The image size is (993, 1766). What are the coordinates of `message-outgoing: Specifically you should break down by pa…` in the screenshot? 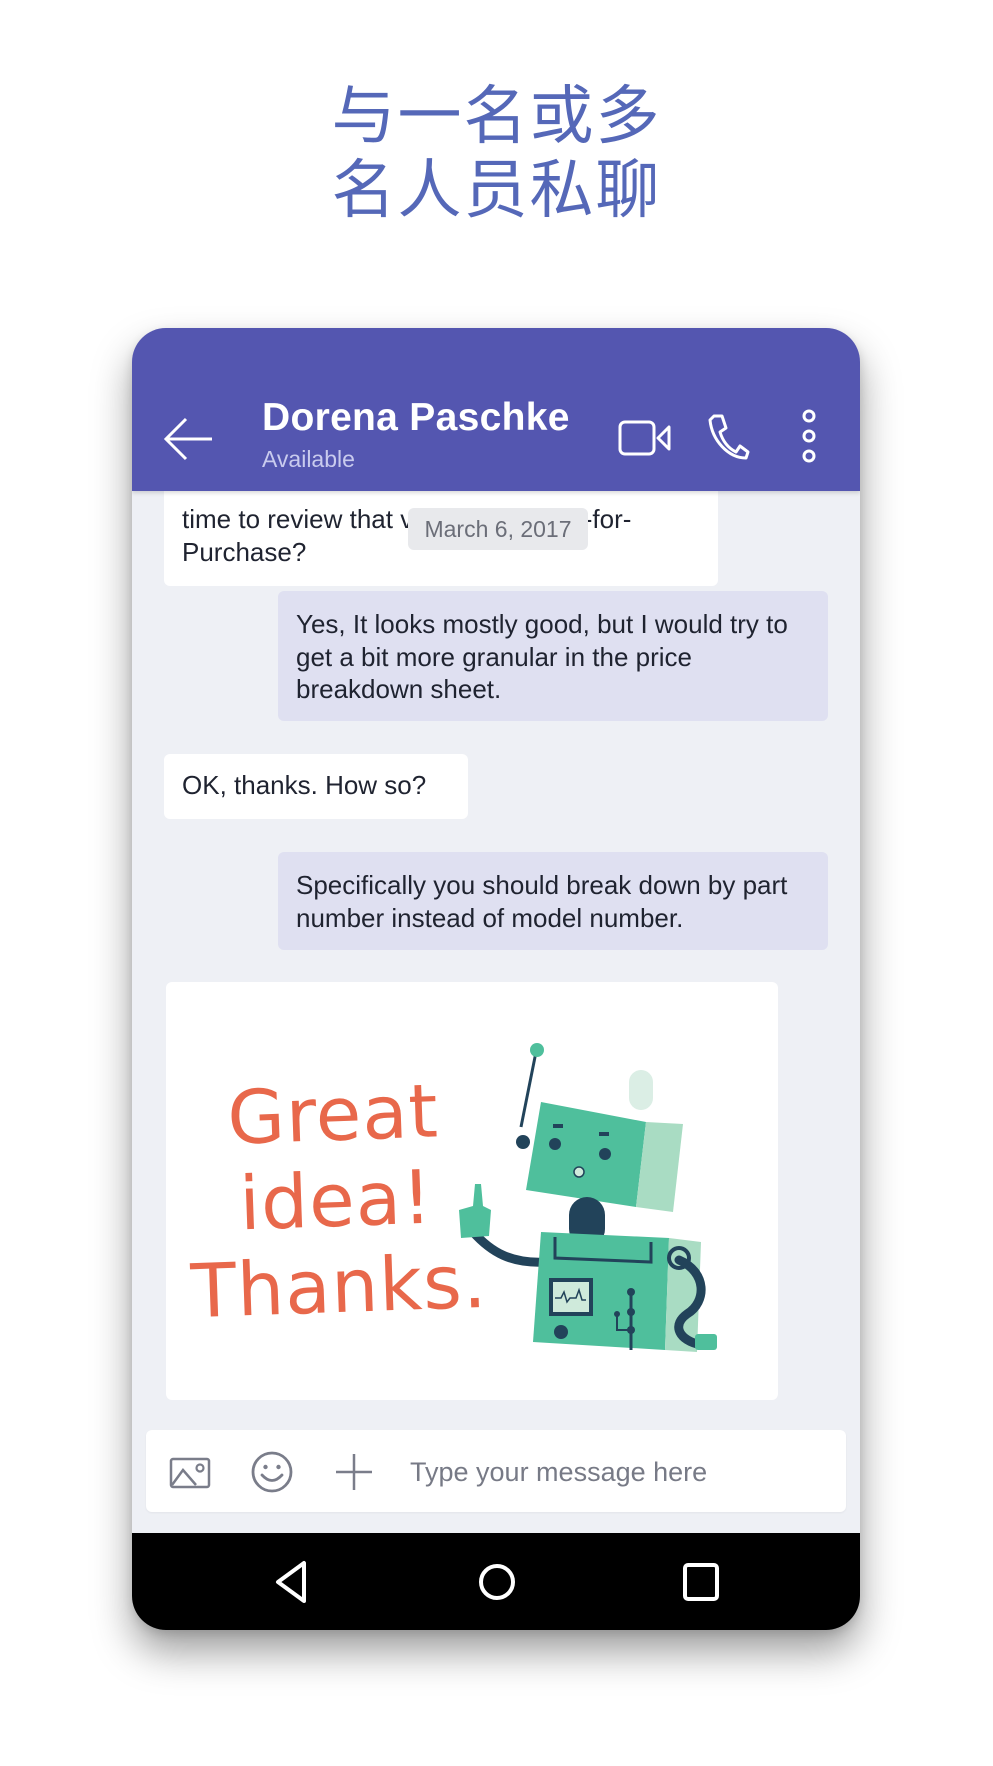 It's located at (553, 901).